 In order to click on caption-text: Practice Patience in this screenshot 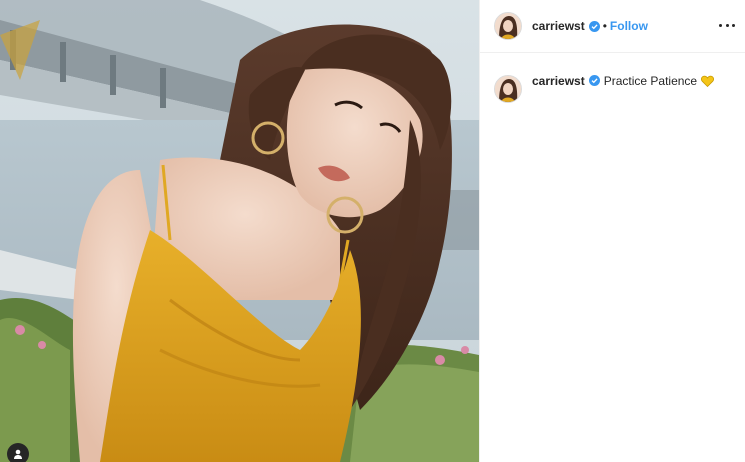, I will do `click(650, 81)`.